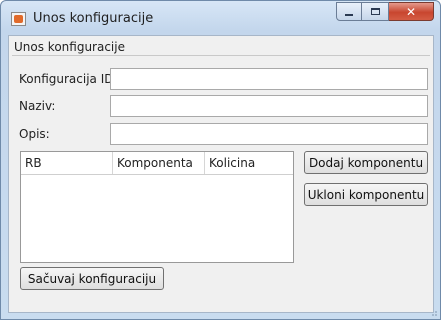  I want to click on close-button: ✕, so click(411, 11).